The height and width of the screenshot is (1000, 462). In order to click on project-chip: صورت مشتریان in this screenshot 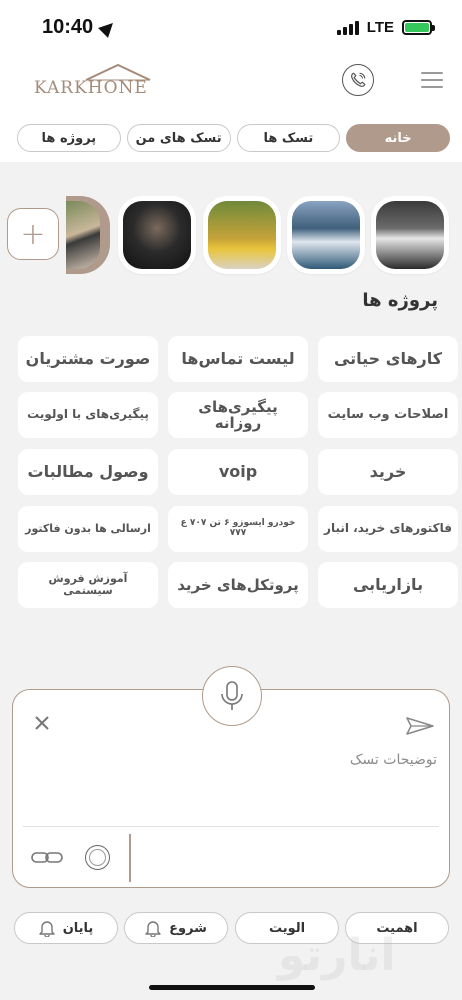, I will do `click(88, 359)`.